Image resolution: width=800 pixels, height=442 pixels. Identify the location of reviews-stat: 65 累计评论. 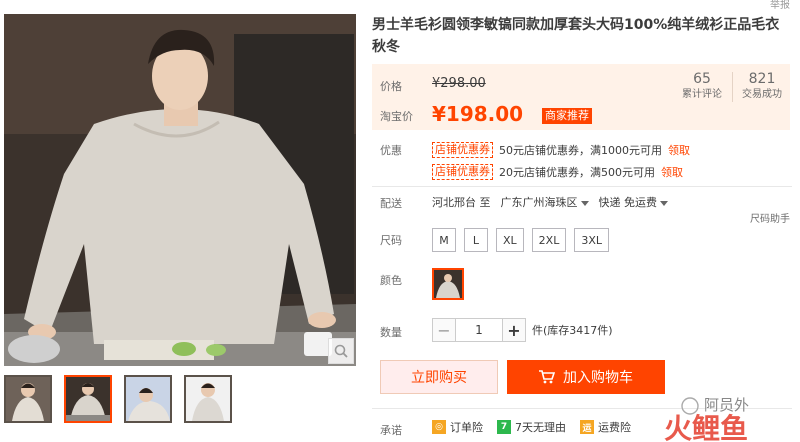
(702, 86).